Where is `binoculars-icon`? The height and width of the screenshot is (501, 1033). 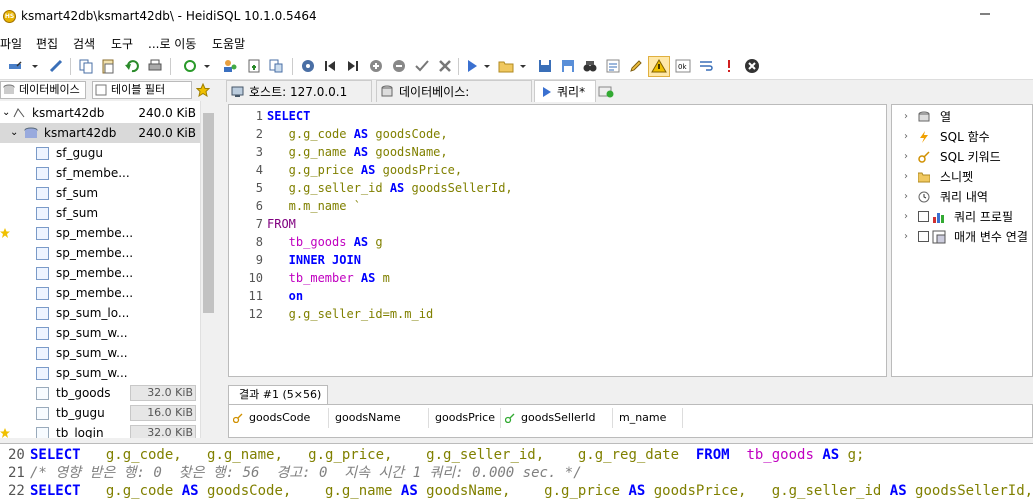
binoculars-icon is located at coordinates (590, 66).